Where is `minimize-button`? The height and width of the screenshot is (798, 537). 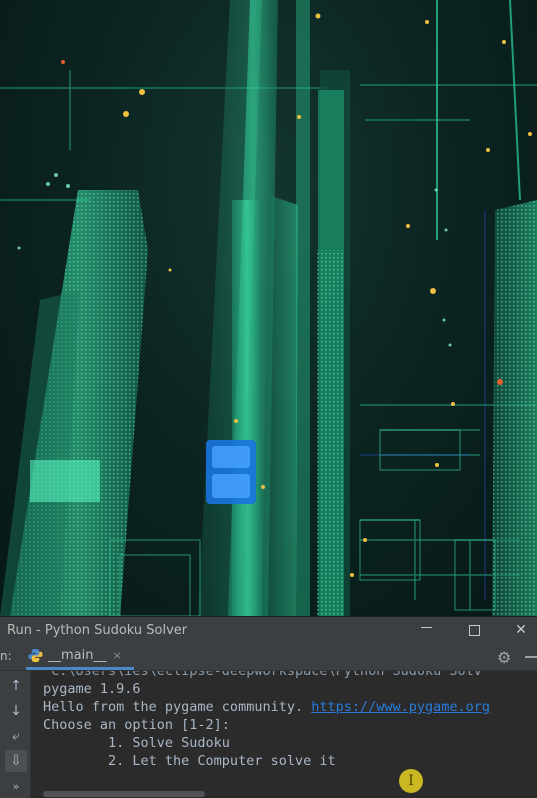
minimize-button is located at coordinates (426, 630).